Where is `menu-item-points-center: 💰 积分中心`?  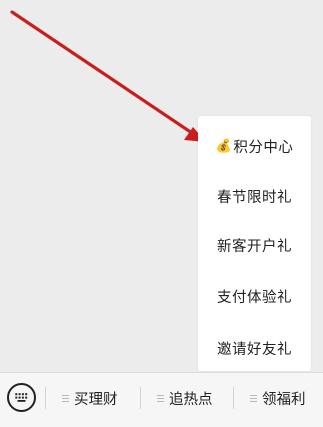 menu-item-points-center: 💰 积分中心 is located at coordinates (254, 146).